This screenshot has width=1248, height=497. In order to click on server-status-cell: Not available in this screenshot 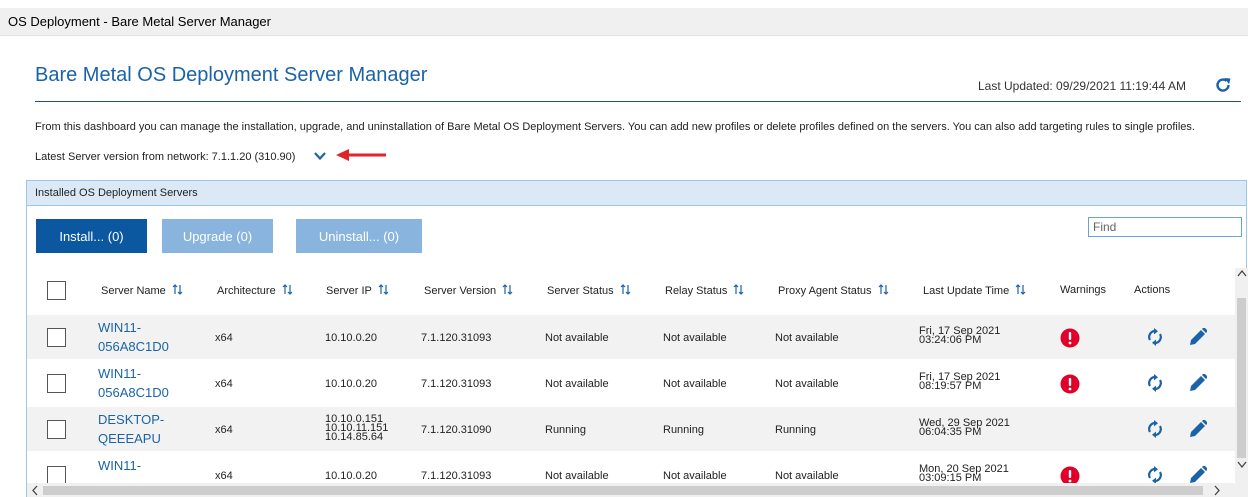, I will do `click(577, 476)`.